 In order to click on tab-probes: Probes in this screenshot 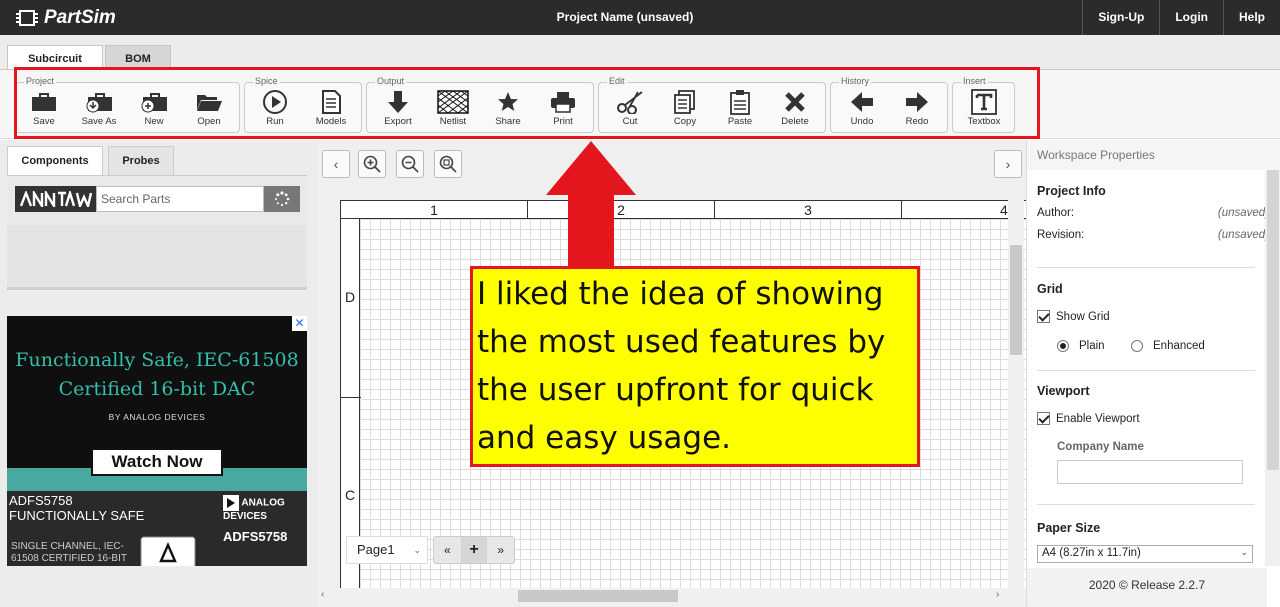, I will do `click(141, 160)`.